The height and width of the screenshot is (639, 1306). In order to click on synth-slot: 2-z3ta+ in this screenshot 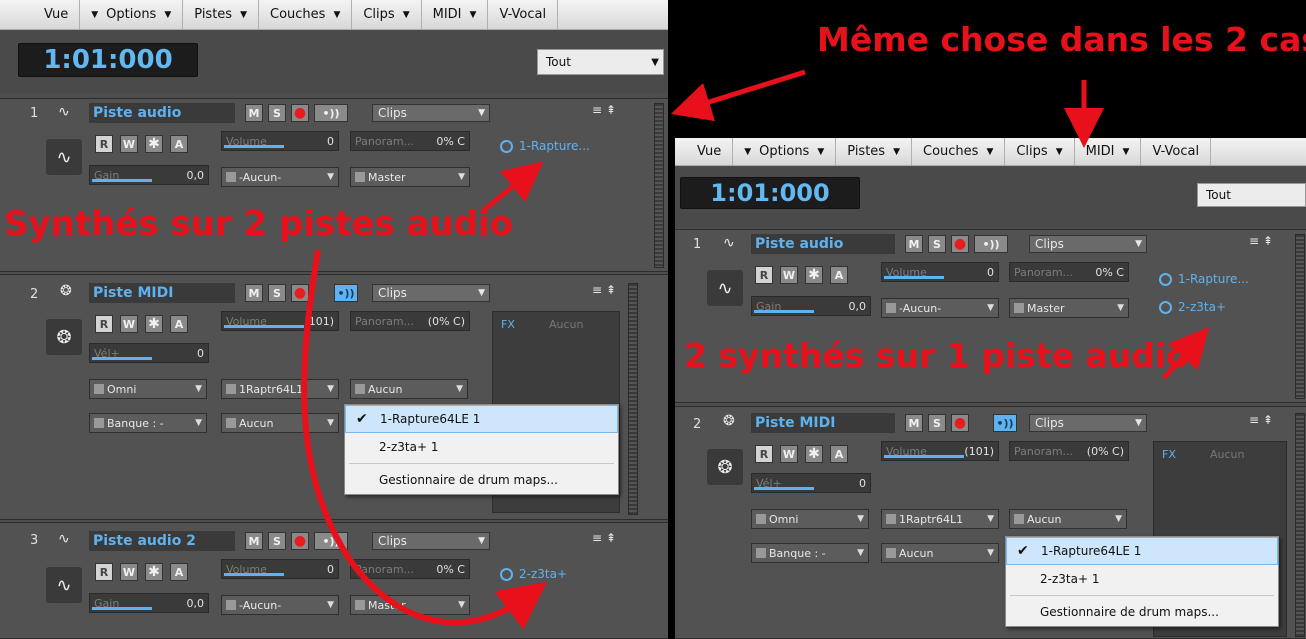, I will do `click(533, 574)`.